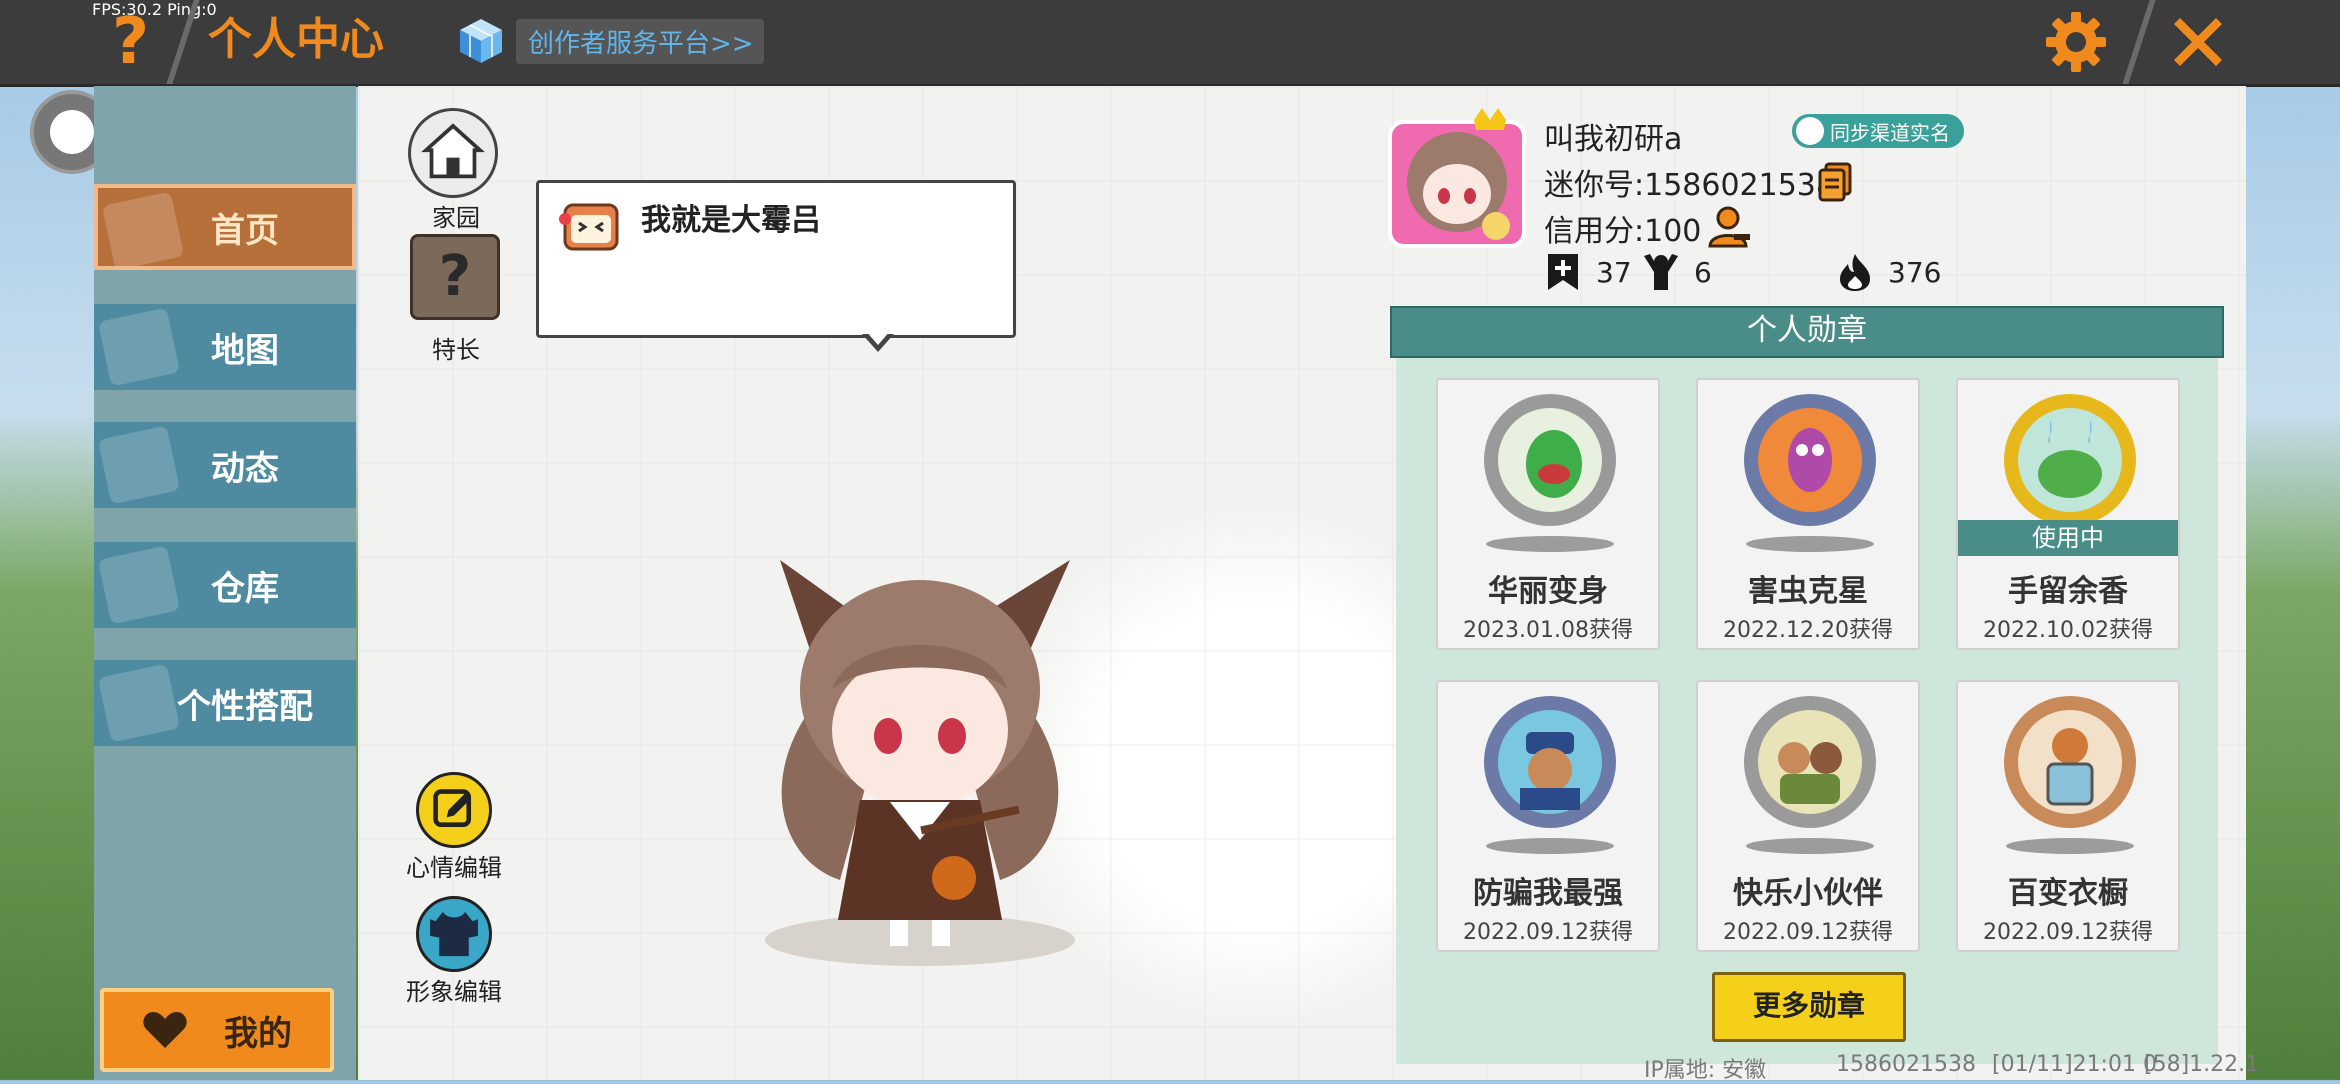 The height and width of the screenshot is (1084, 2340). Describe the element at coordinates (1614, 272) in the screenshot. I see `stat-plus-count: 37` at that location.